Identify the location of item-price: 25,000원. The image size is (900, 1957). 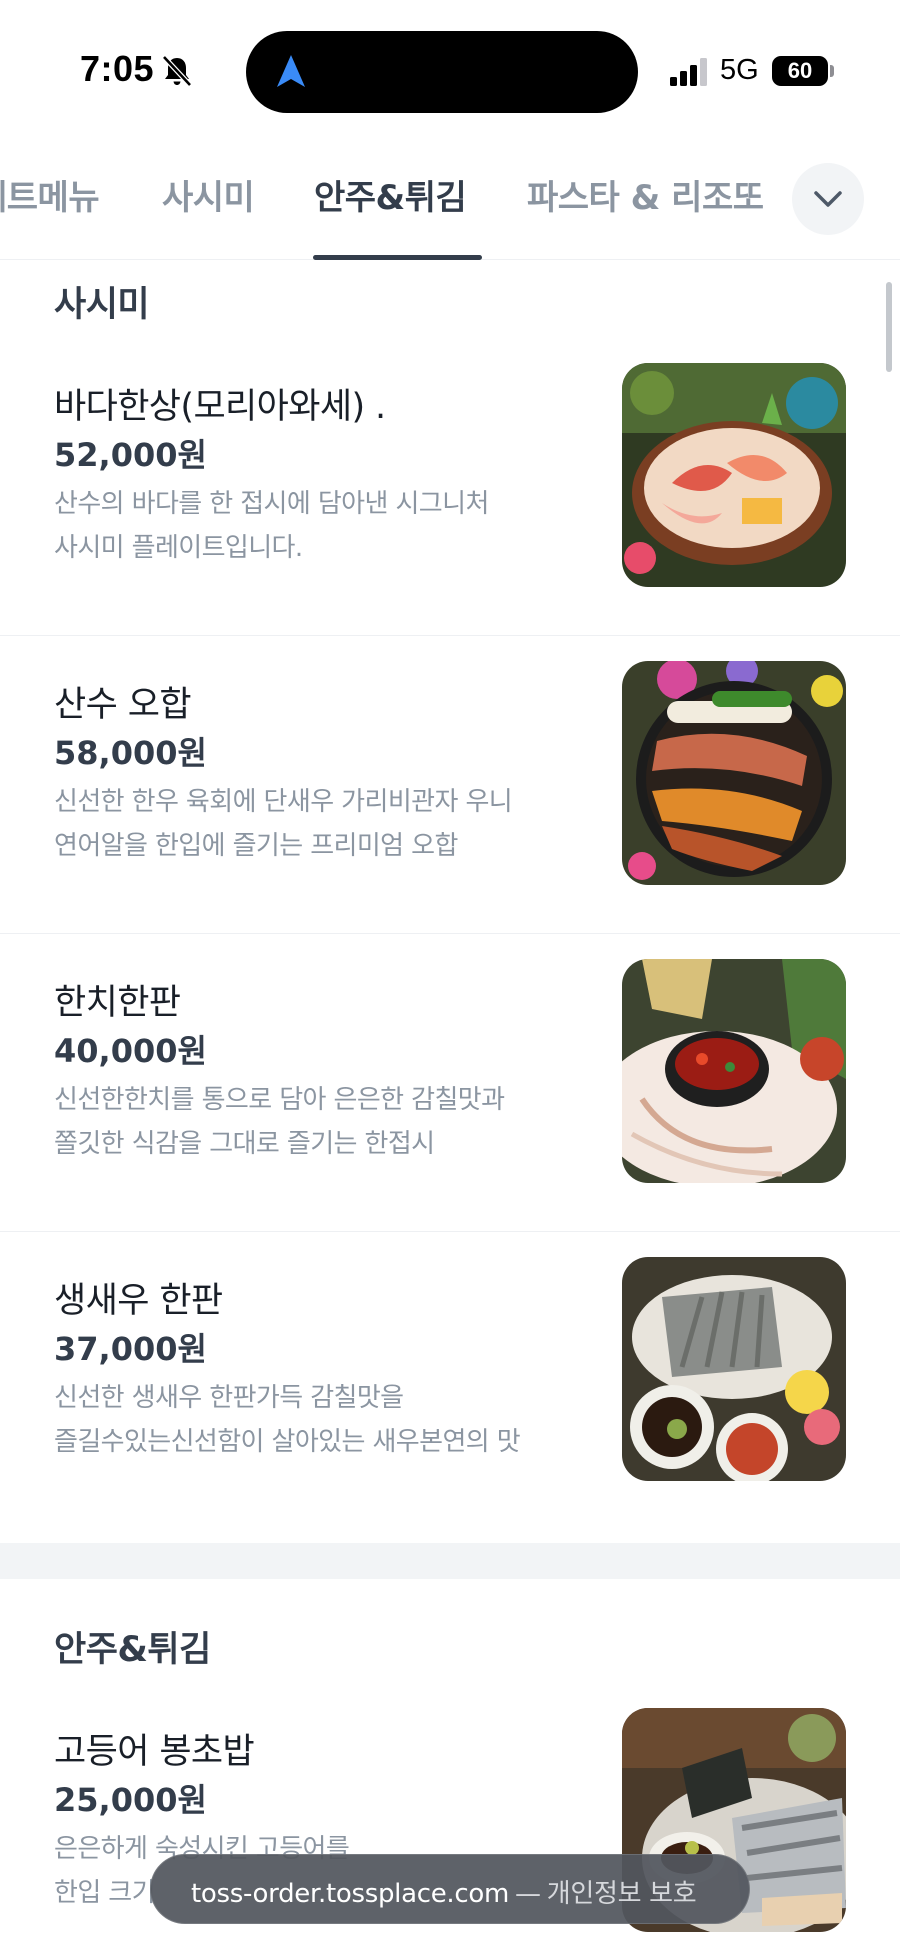
(130, 1800).